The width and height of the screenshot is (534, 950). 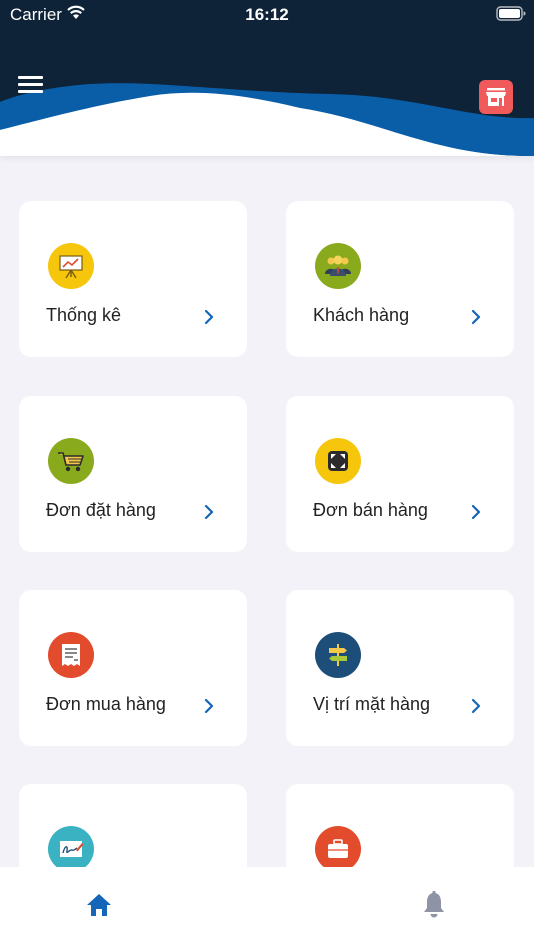 What do you see at coordinates (101, 510) in the screenshot?
I see `menu-card-label: Đơn đặt hàng` at bounding box center [101, 510].